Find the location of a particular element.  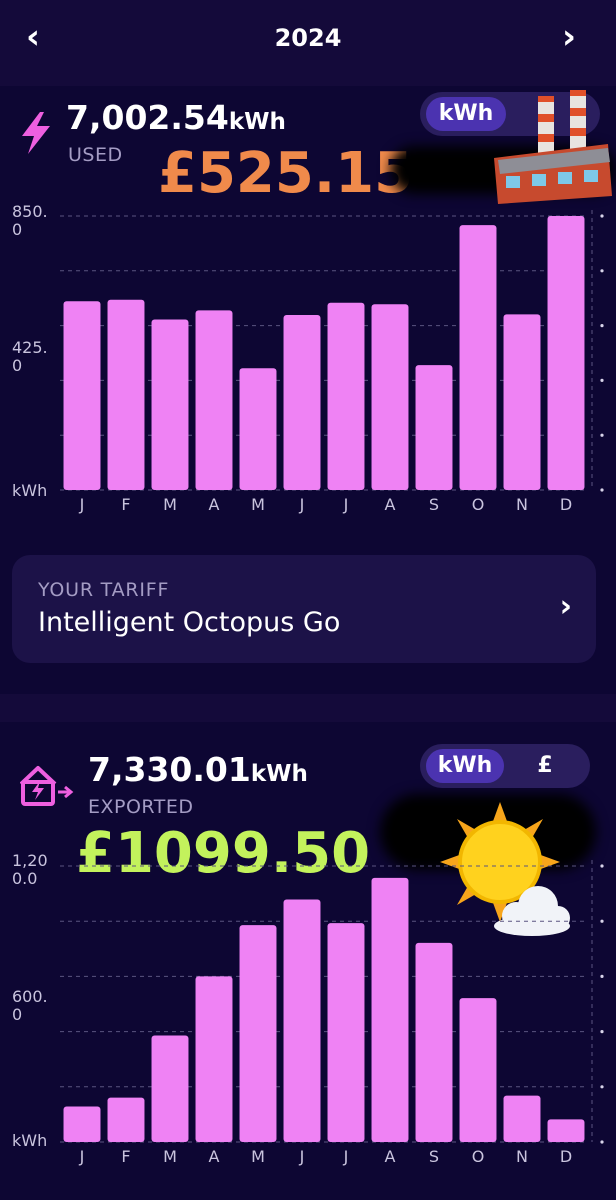

unit-toggle: kWh £ is located at coordinates (505, 766).